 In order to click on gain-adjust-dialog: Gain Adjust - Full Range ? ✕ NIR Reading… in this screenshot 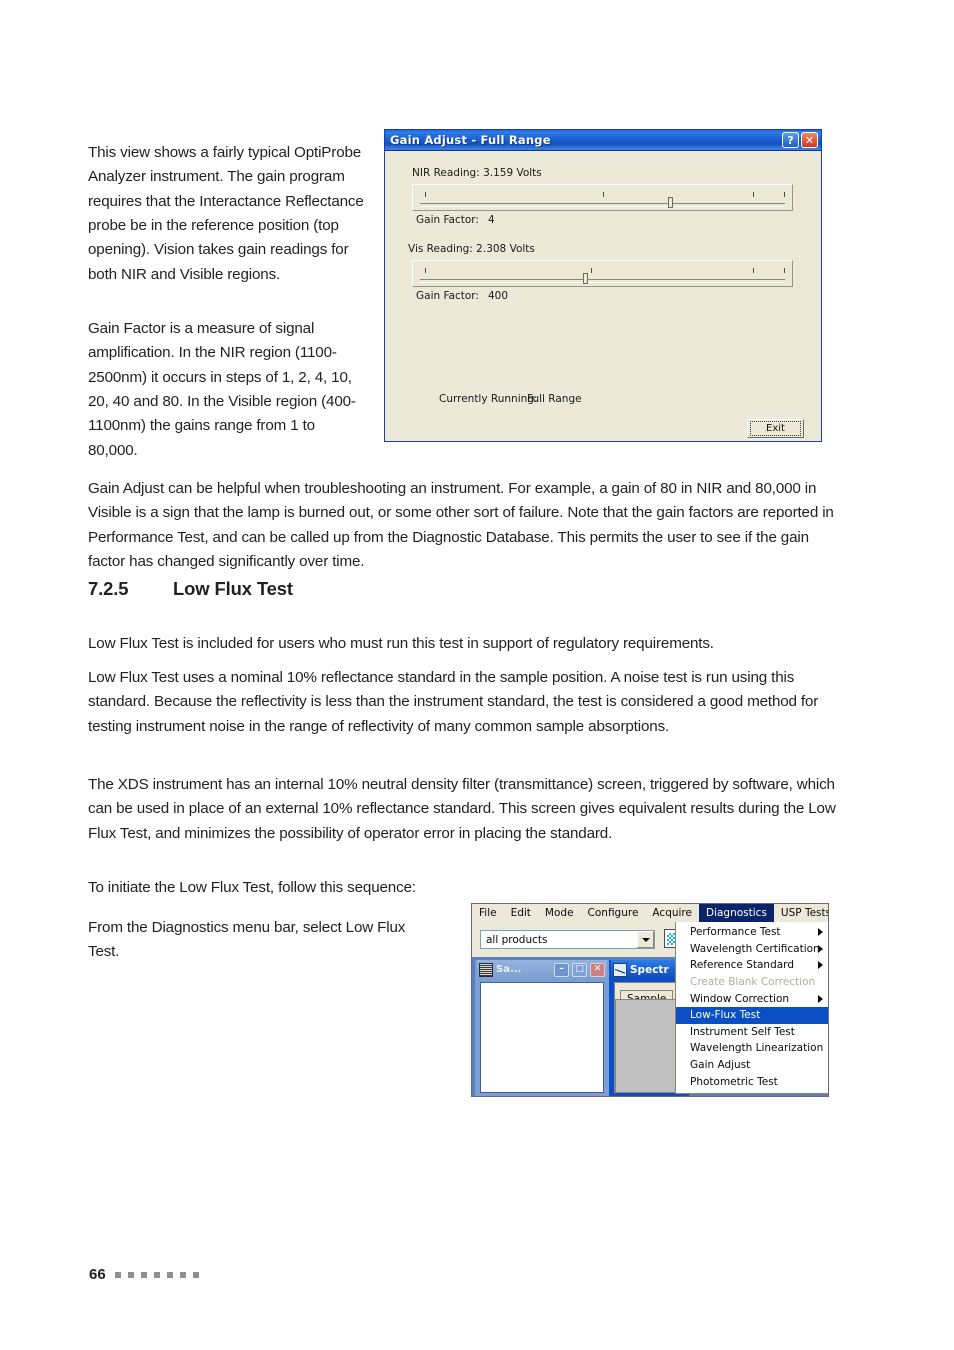, I will do `click(603, 285)`.